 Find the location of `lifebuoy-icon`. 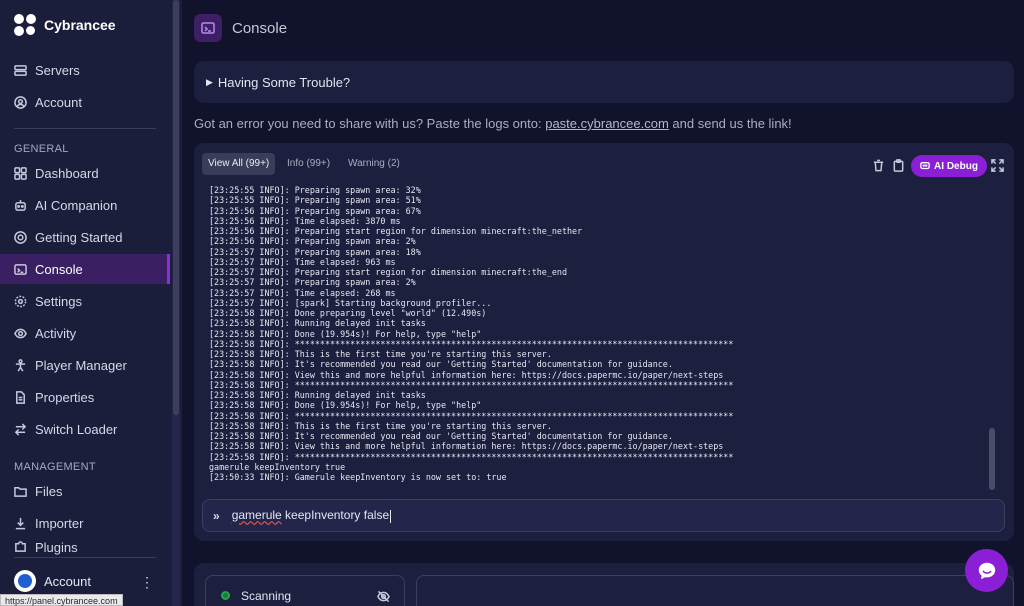

lifebuoy-icon is located at coordinates (20, 237).